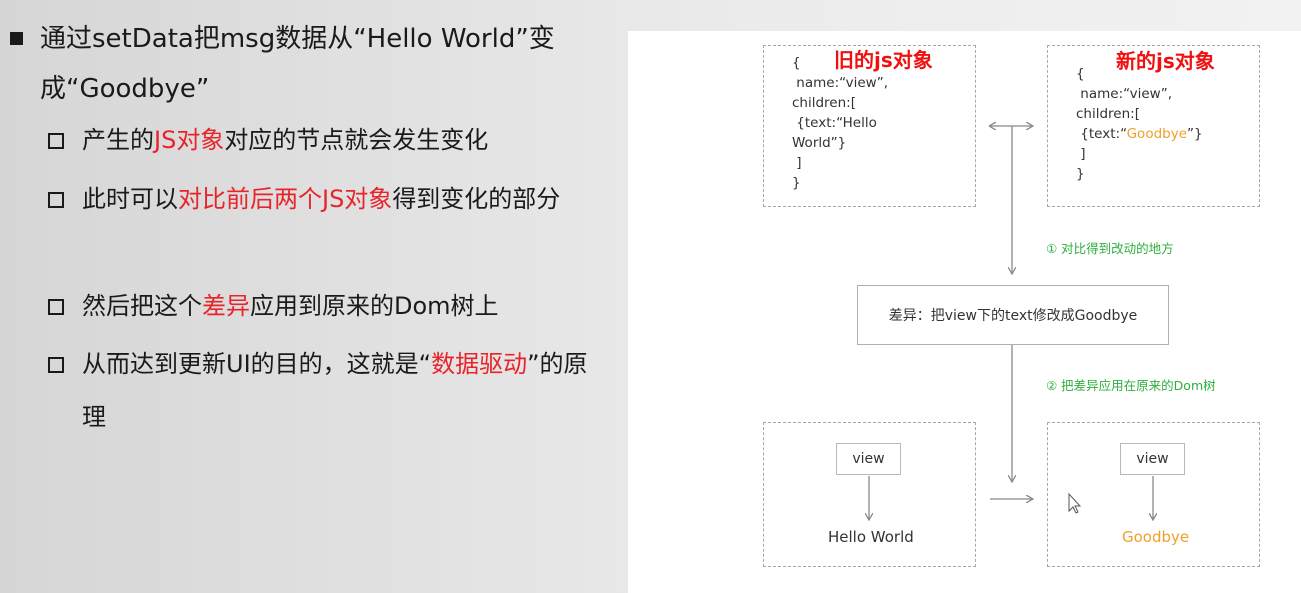 Image resolution: width=1301 pixels, height=593 pixels. I want to click on new-tree-view-node: view, so click(1152, 459).